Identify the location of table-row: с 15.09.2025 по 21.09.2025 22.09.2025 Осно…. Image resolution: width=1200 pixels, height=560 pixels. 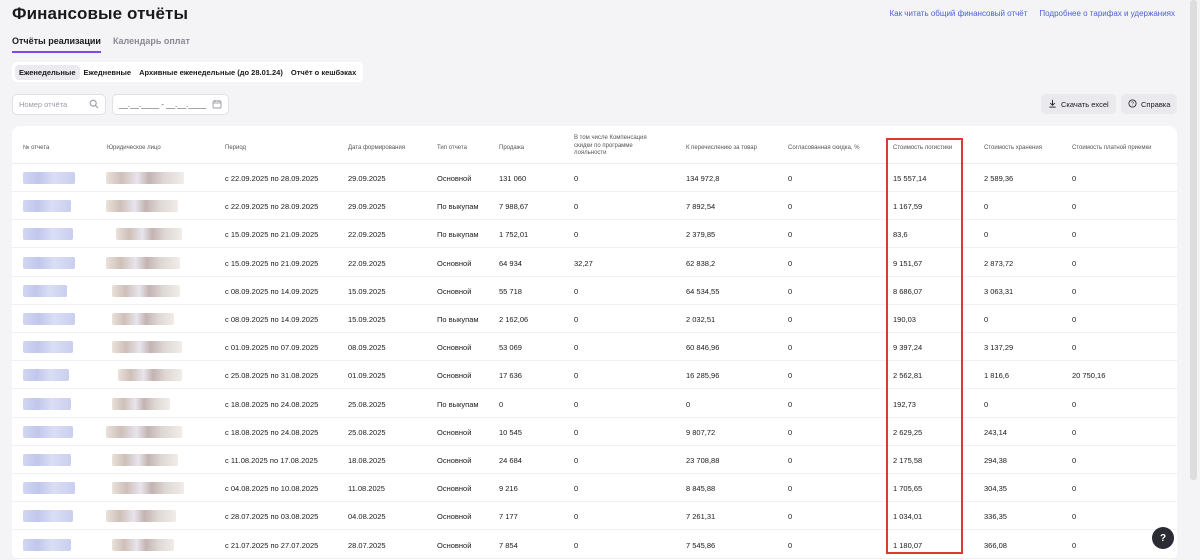
(594, 263).